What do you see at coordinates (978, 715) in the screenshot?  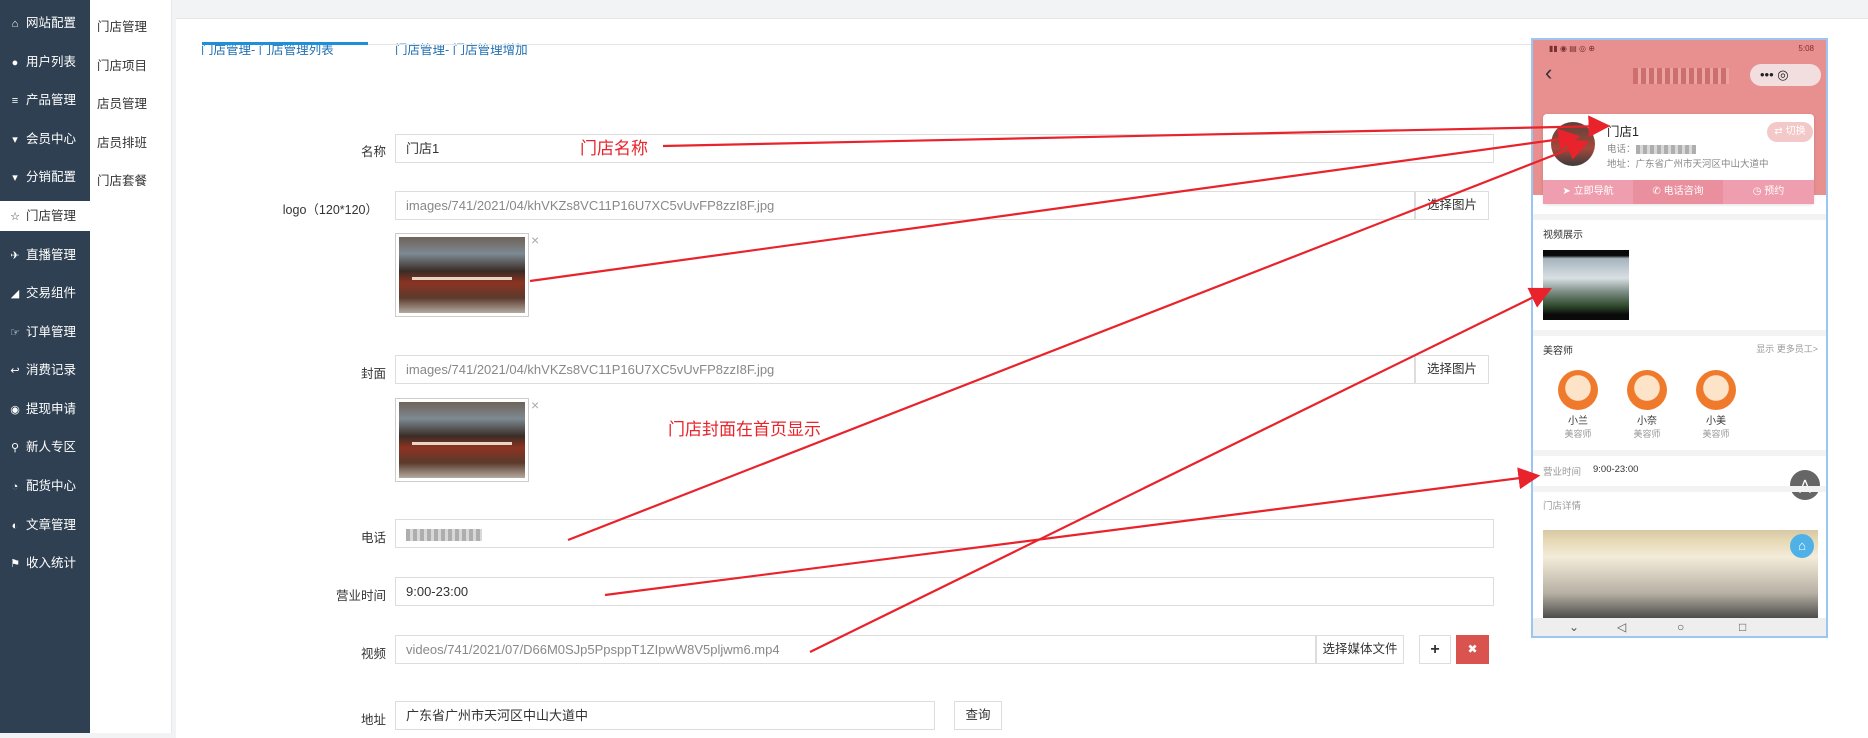 I see `address-query-button: 查询` at bounding box center [978, 715].